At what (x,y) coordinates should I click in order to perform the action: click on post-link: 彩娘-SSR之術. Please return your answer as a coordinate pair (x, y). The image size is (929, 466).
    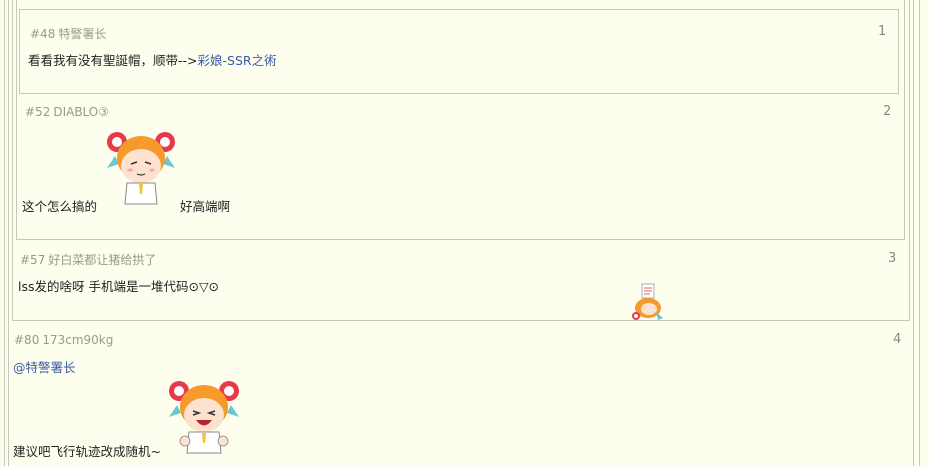
    Looking at the image, I should click on (237, 60).